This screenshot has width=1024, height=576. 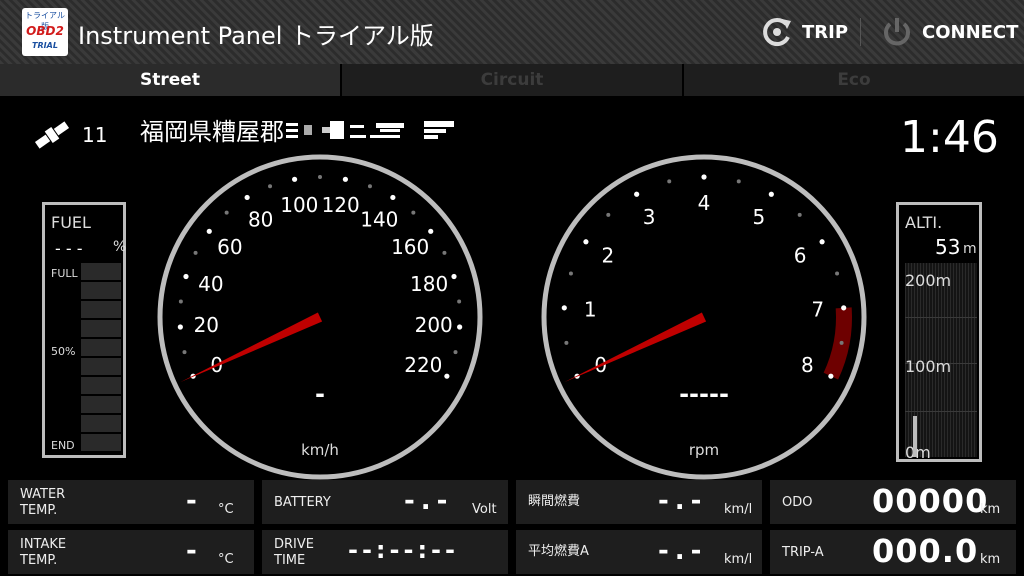 I want to click on tachometer-tick-label: 4, so click(x=704, y=203).